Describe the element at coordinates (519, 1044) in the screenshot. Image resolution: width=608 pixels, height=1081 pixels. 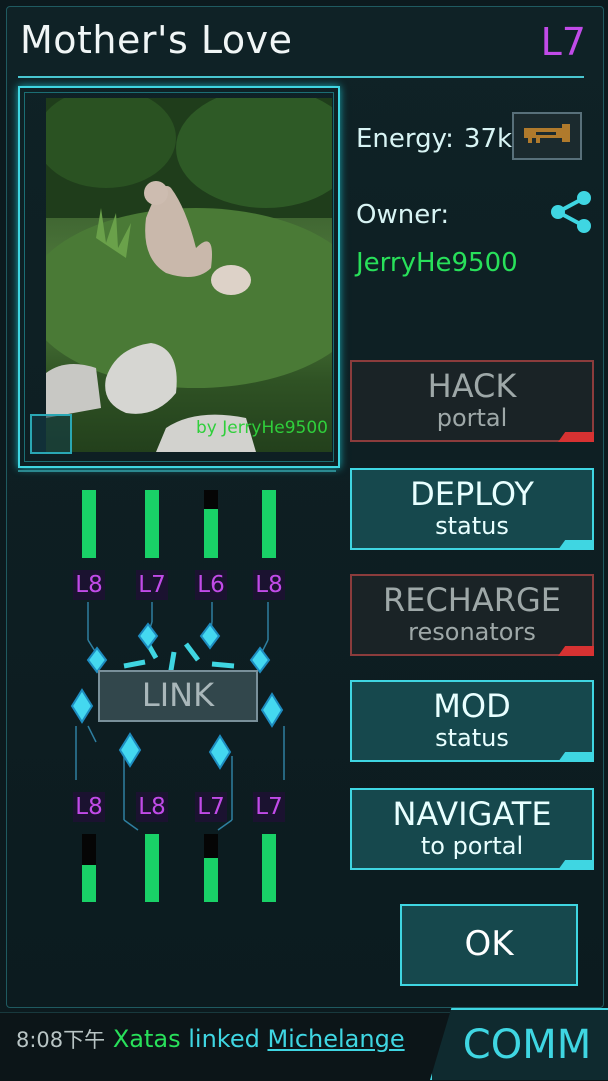
I see `comm-button: COMM` at that location.